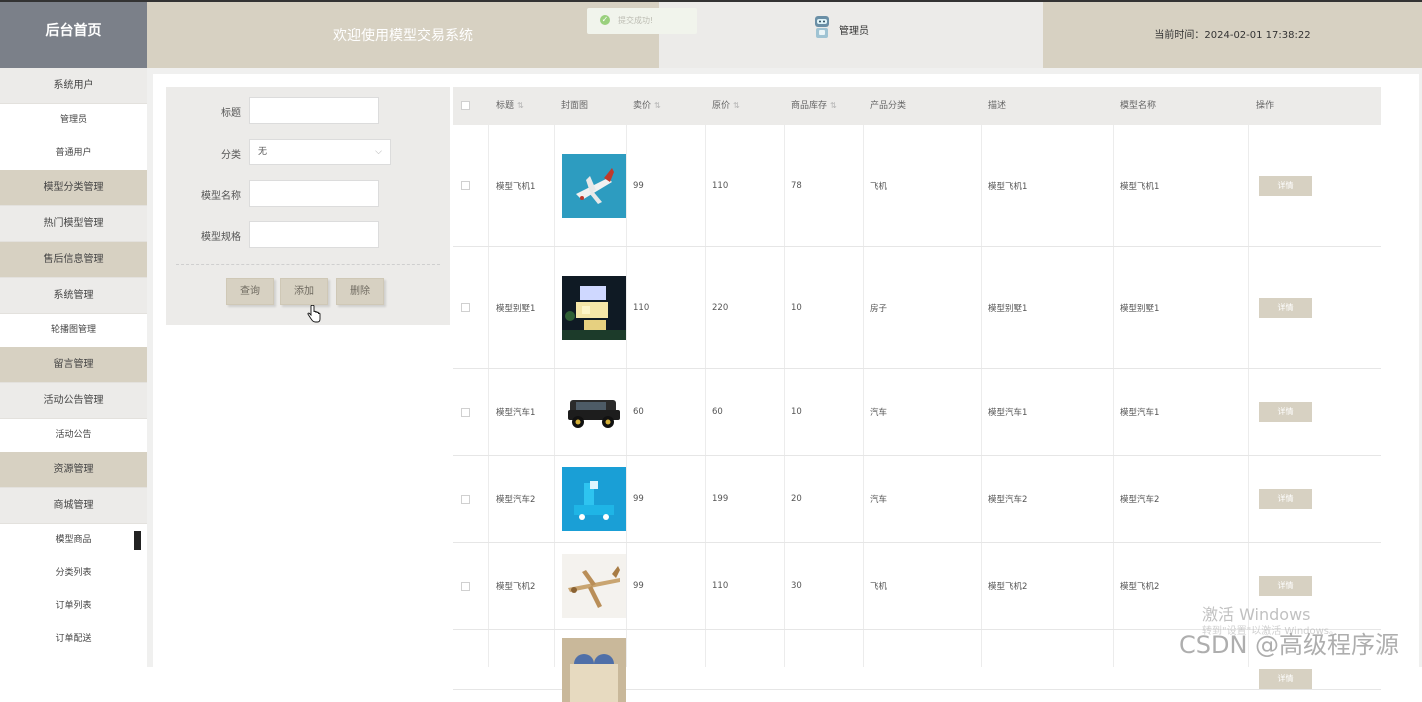  I want to click on cell-title: 模型飞机1, so click(516, 186).